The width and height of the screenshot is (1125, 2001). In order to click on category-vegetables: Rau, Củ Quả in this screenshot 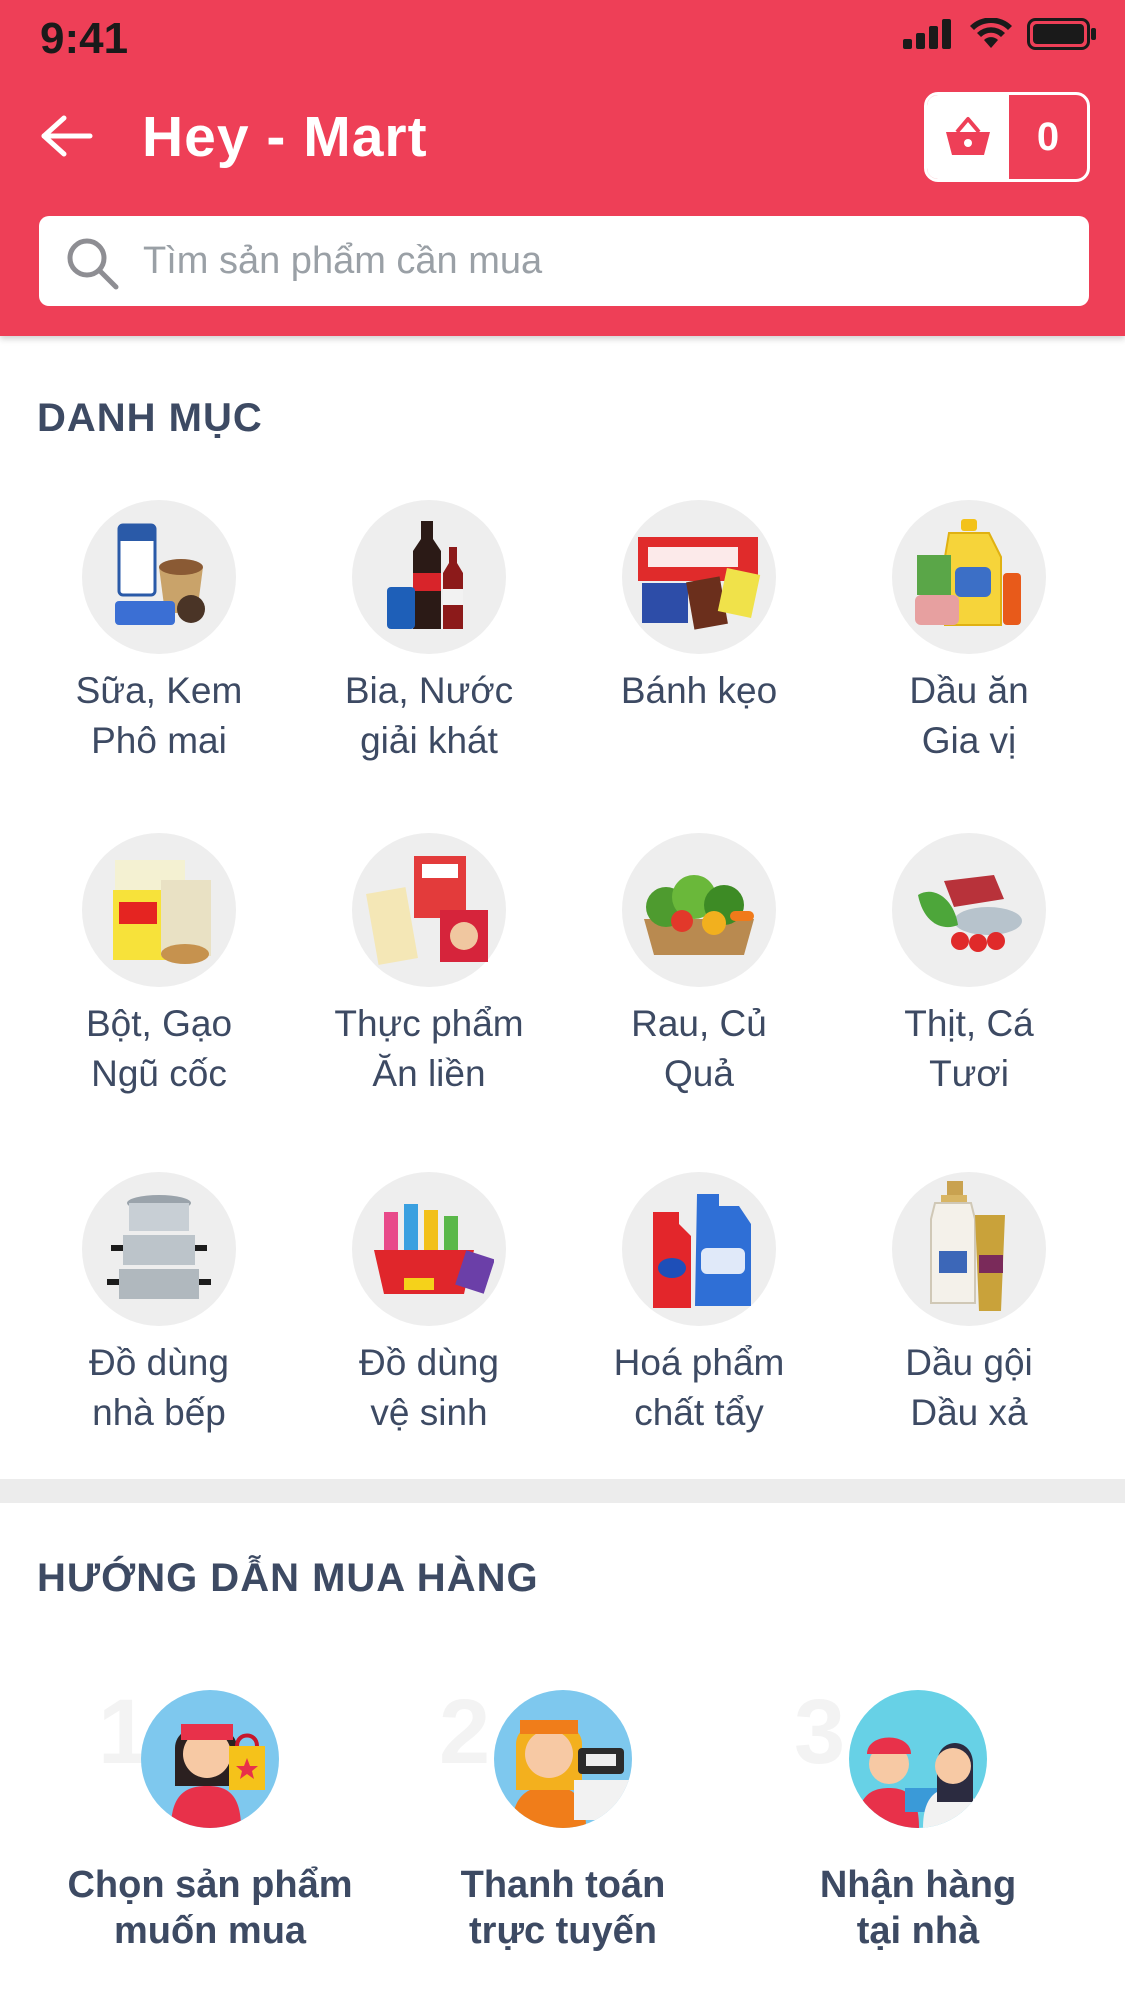, I will do `click(699, 966)`.